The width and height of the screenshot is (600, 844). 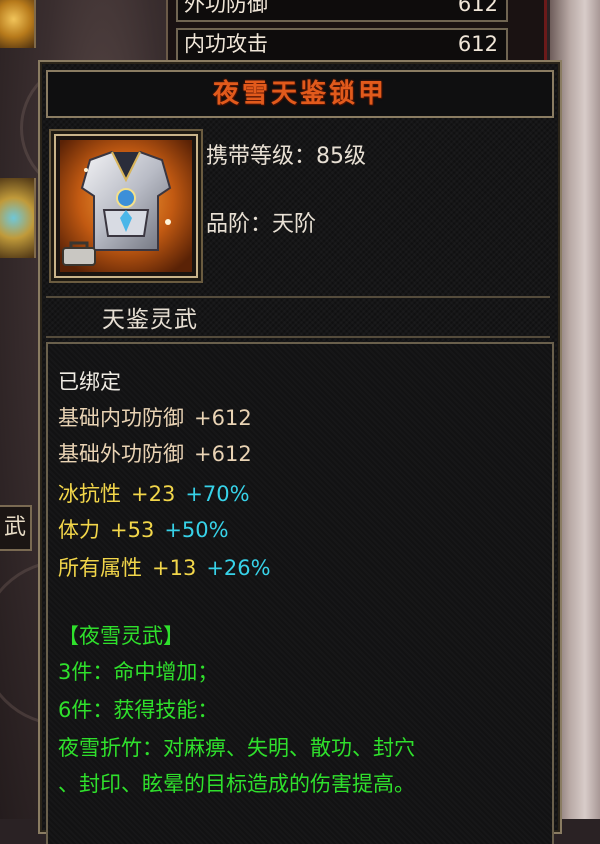 I want to click on side-tab: 武, so click(x=16, y=528).